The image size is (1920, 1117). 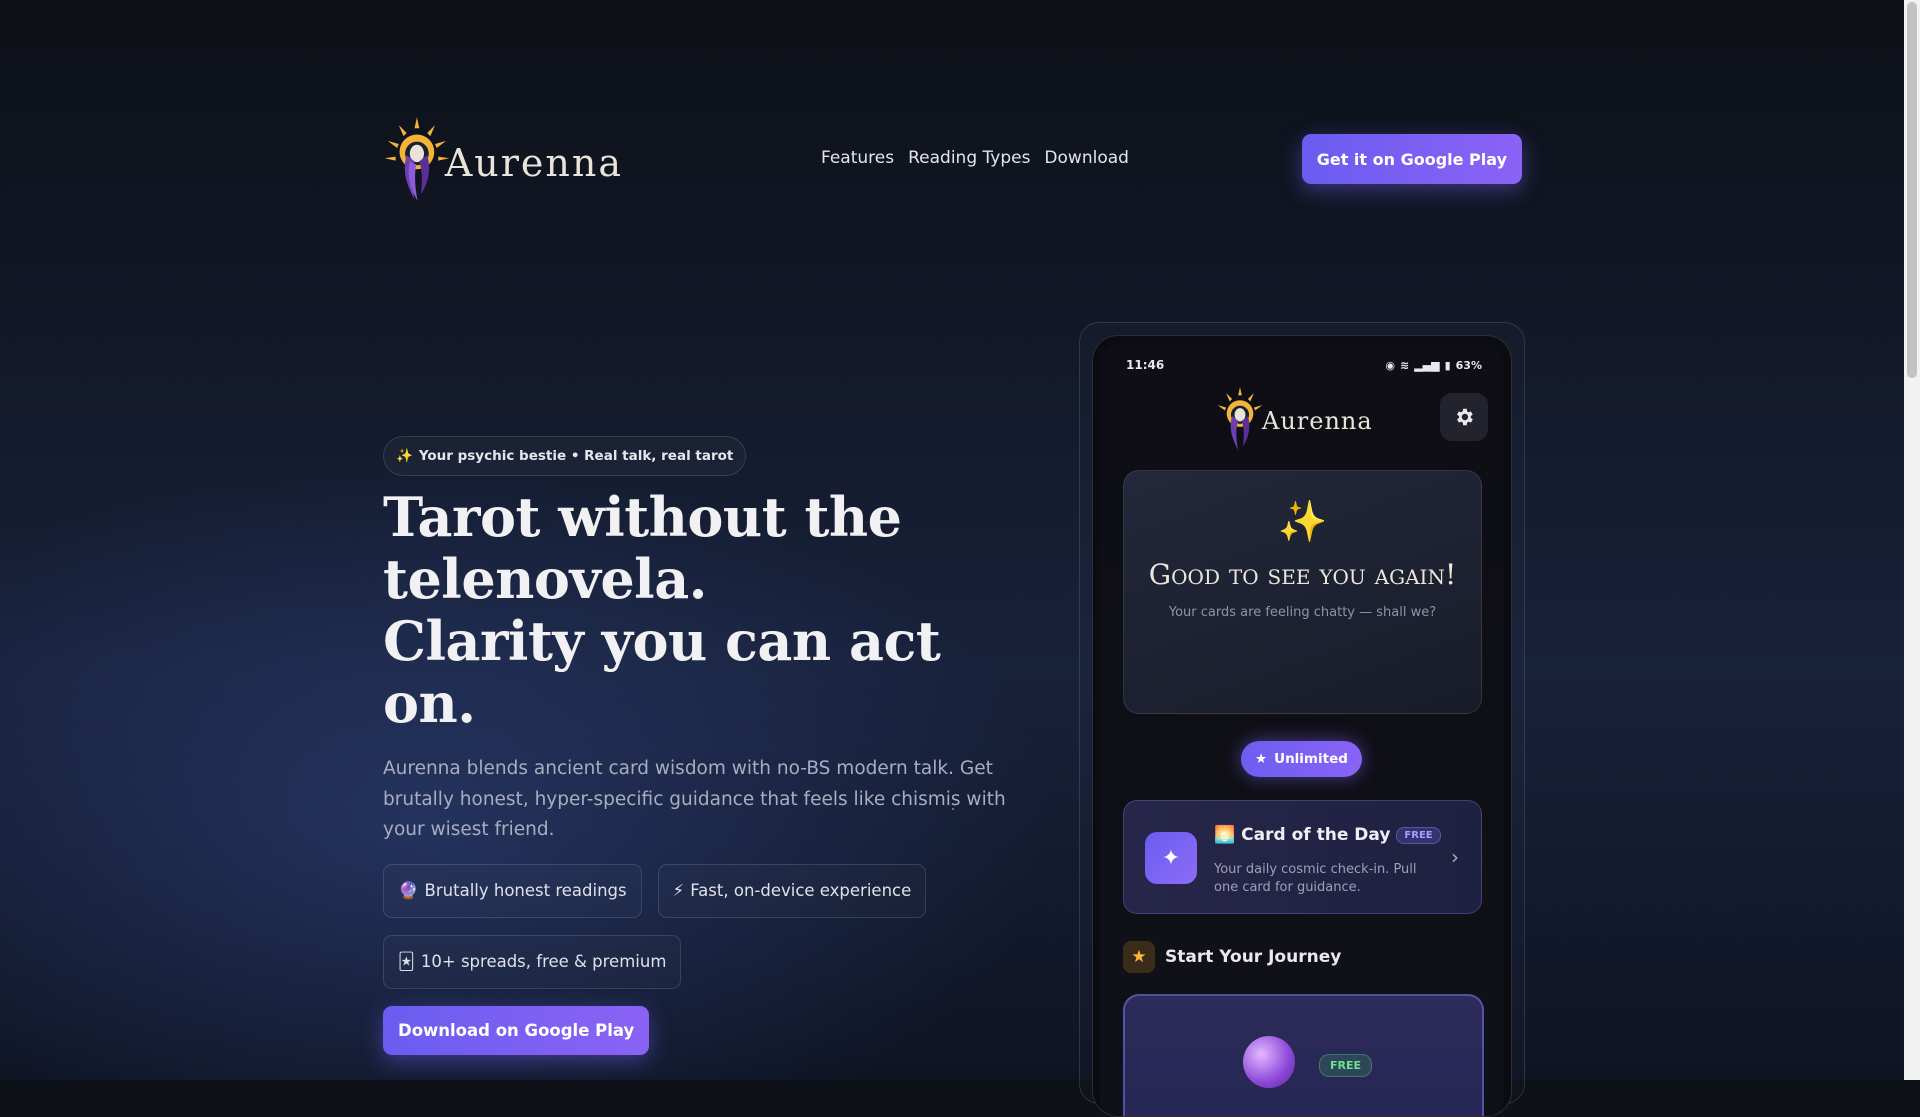 I want to click on crystal-orb-icon, so click(x=1269, y=1062).